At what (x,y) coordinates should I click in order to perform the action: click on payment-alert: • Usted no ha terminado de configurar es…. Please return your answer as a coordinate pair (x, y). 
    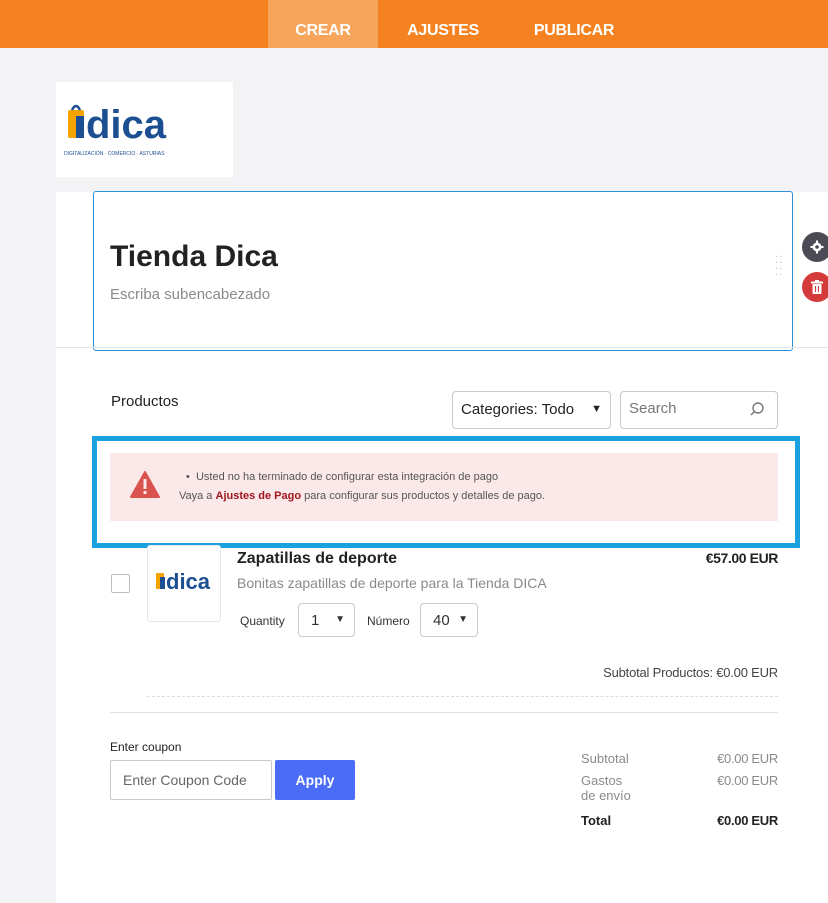
    Looking at the image, I should click on (444, 487).